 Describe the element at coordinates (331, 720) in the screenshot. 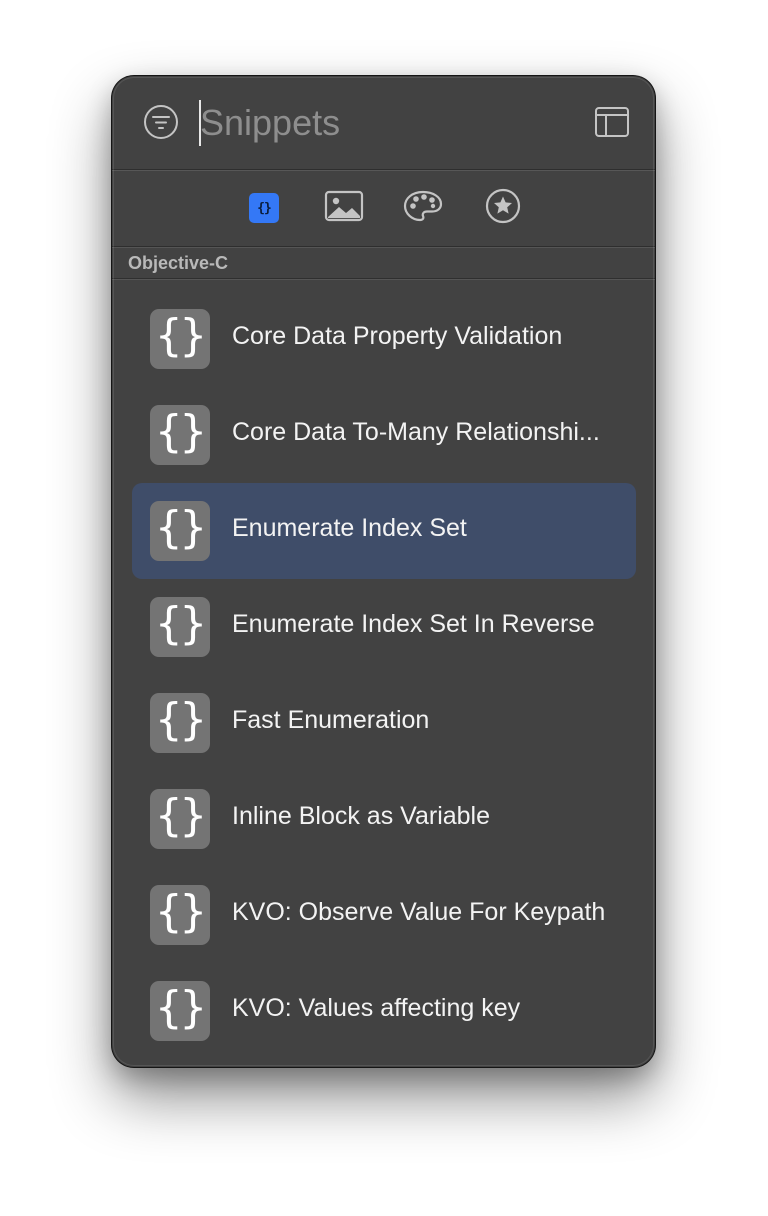

I see `snippet-label: Fast Enumeration` at that location.